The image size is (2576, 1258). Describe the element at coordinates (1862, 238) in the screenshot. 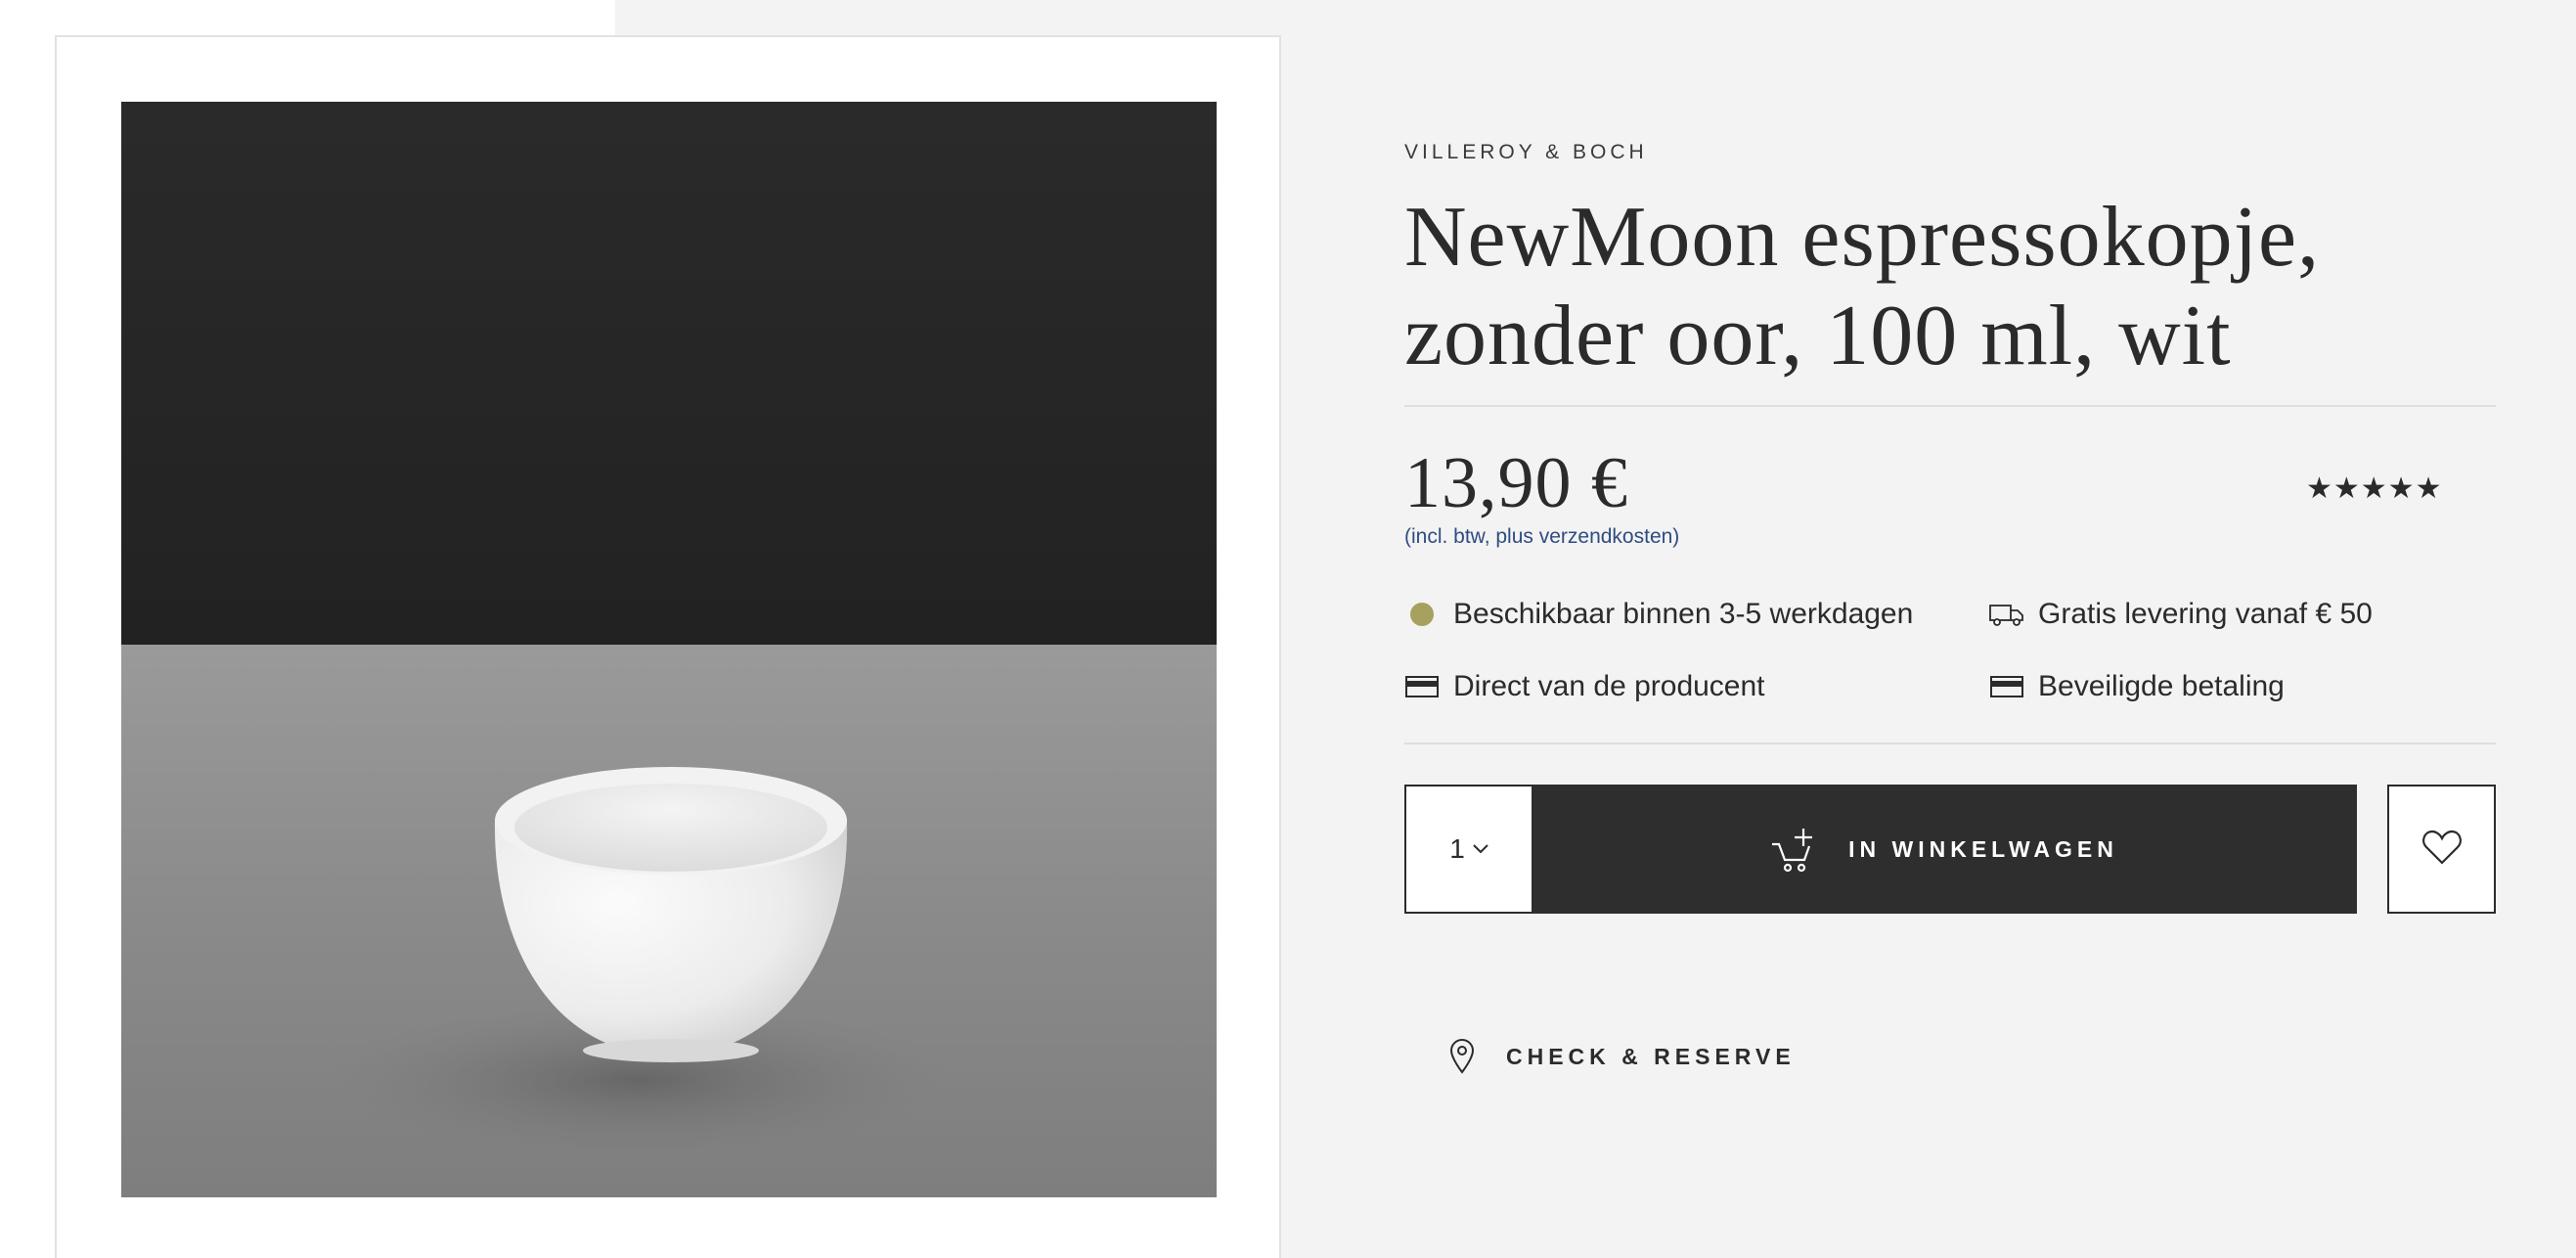

I see `product-title-line1: NewMoon espressokopje,` at that location.